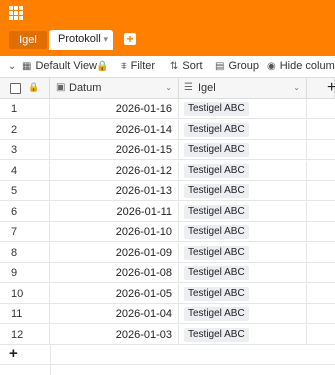 This screenshot has height=375, width=335. What do you see at coordinates (28, 40) in the screenshot?
I see `tab-igel: Igel` at bounding box center [28, 40].